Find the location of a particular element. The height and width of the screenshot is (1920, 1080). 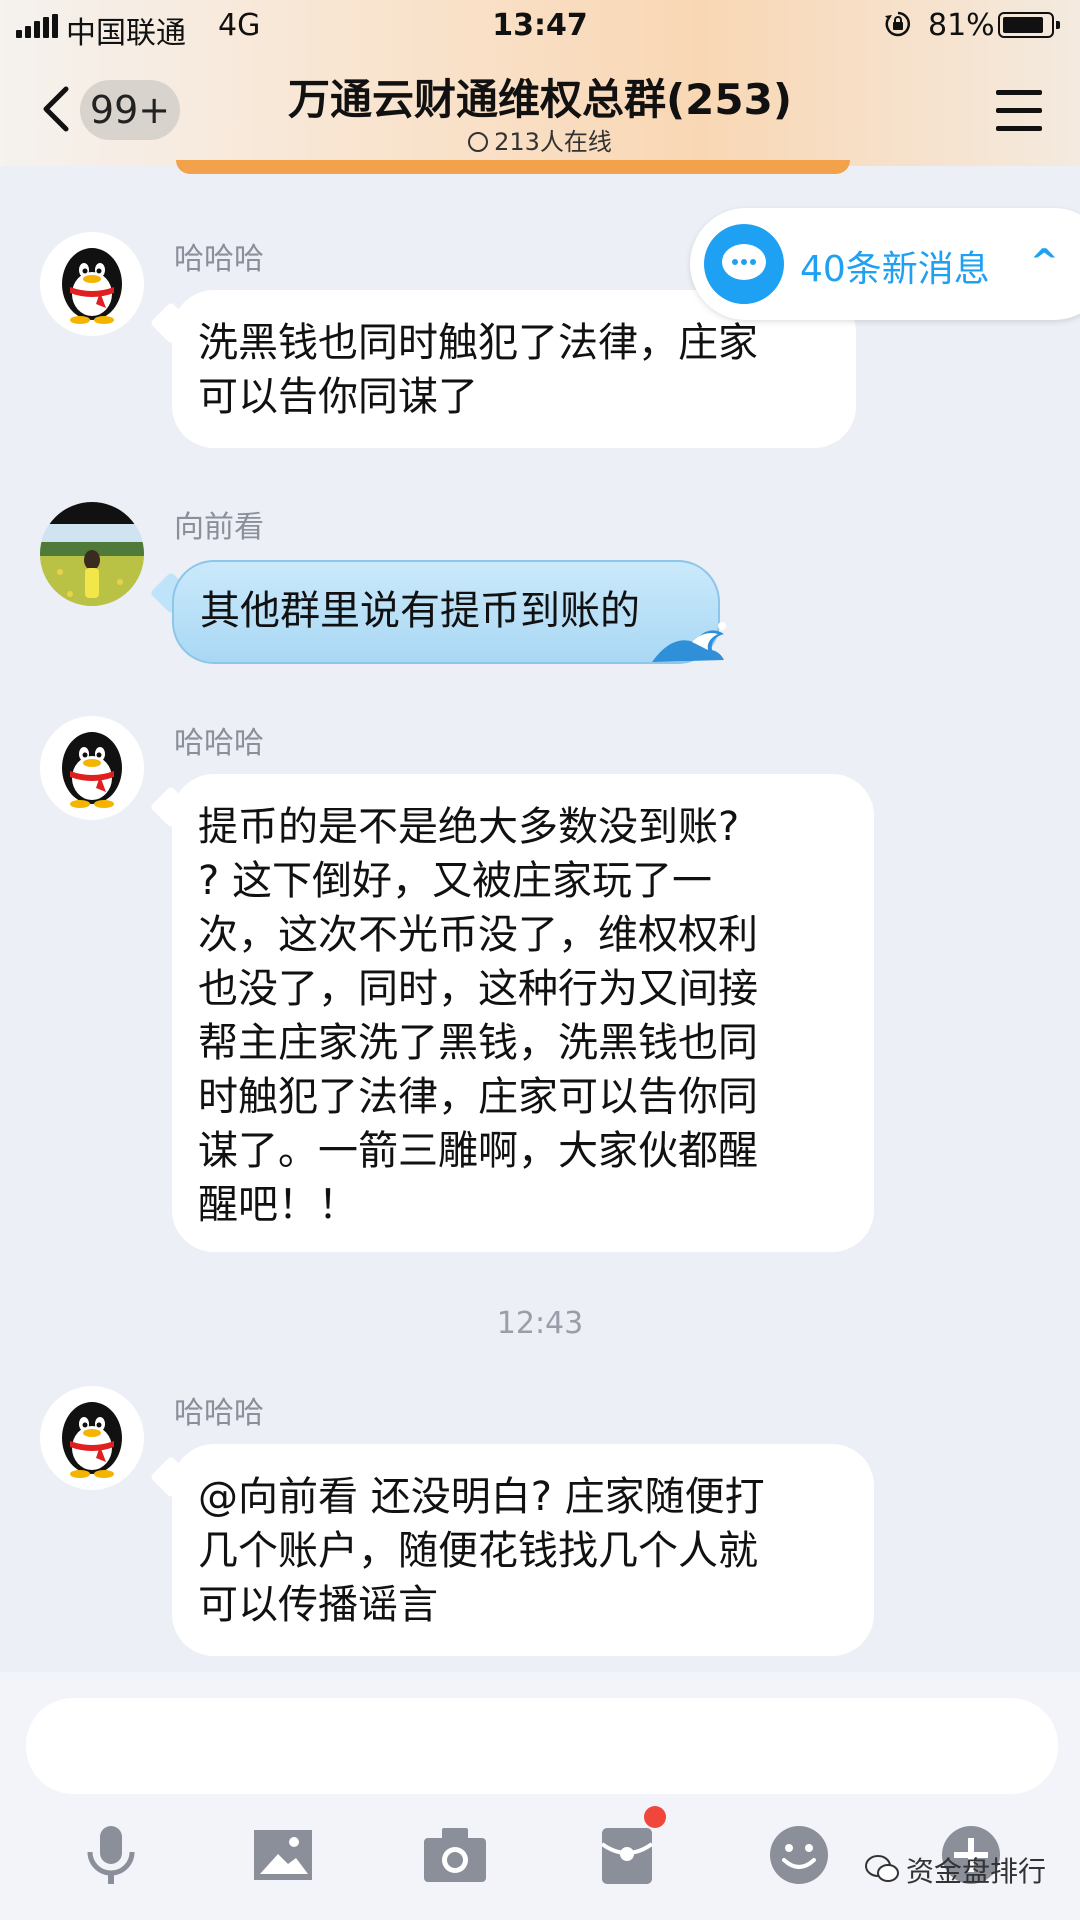

camera-icon is located at coordinates (455, 1855).